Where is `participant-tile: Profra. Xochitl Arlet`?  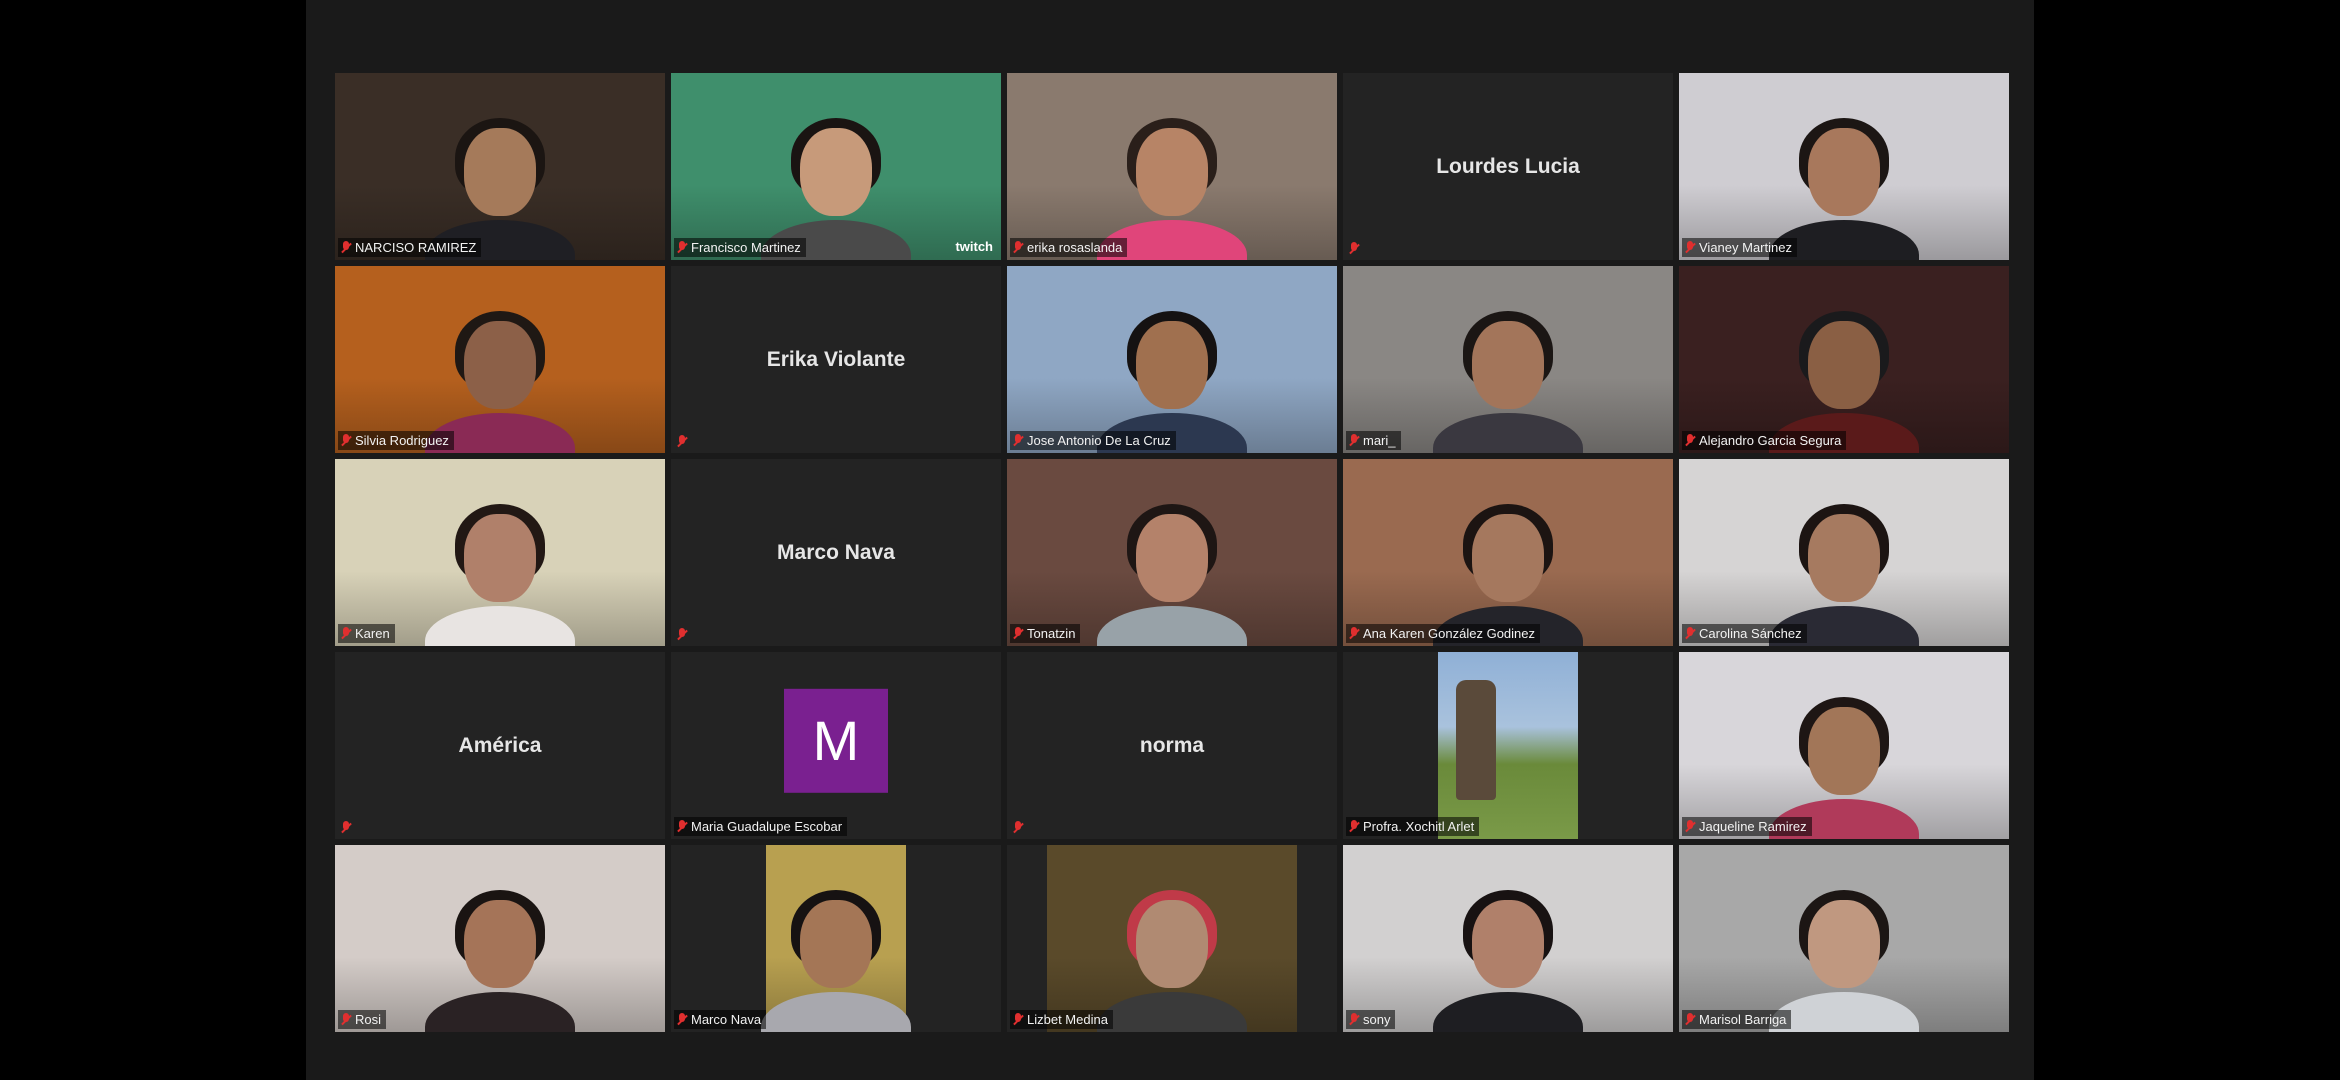 participant-tile: Profra. Xochitl Arlet is located at coordinates (1508, 745).